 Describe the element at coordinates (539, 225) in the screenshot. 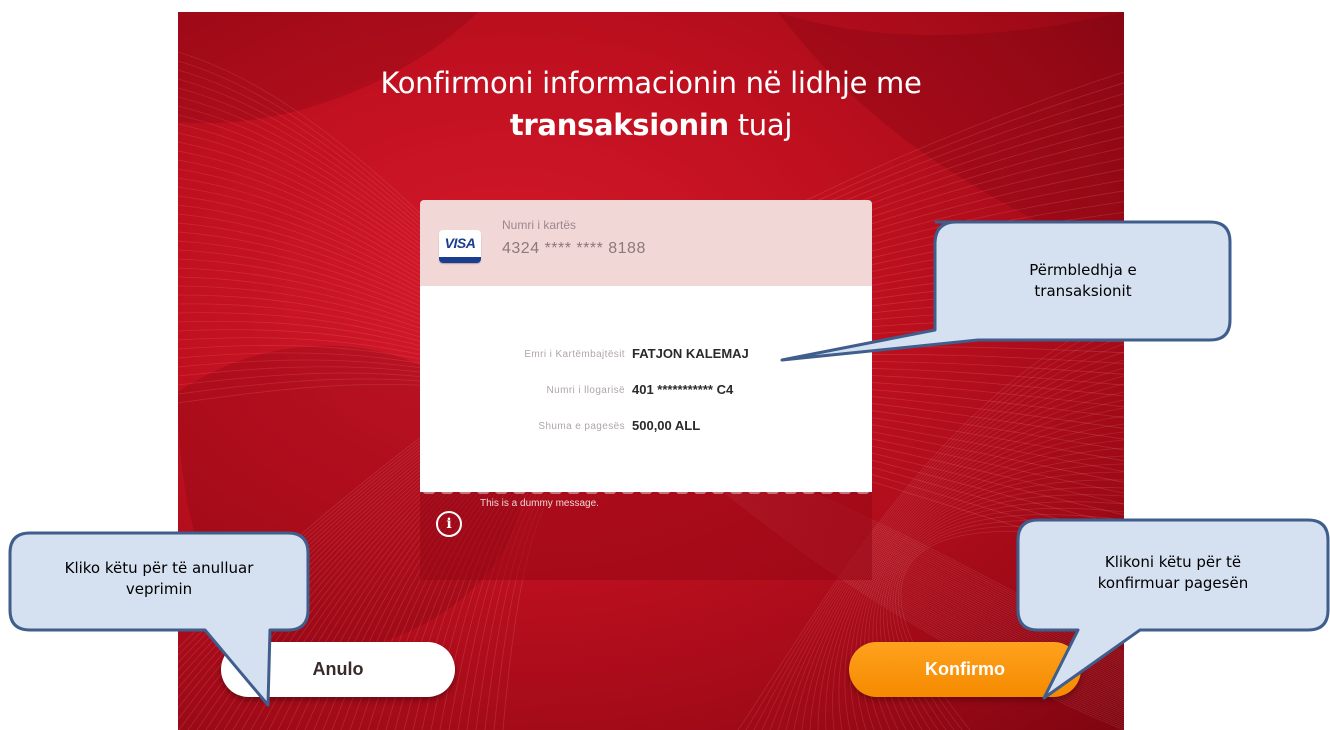

I see `card-number-label: Numri i kartës` at that location.